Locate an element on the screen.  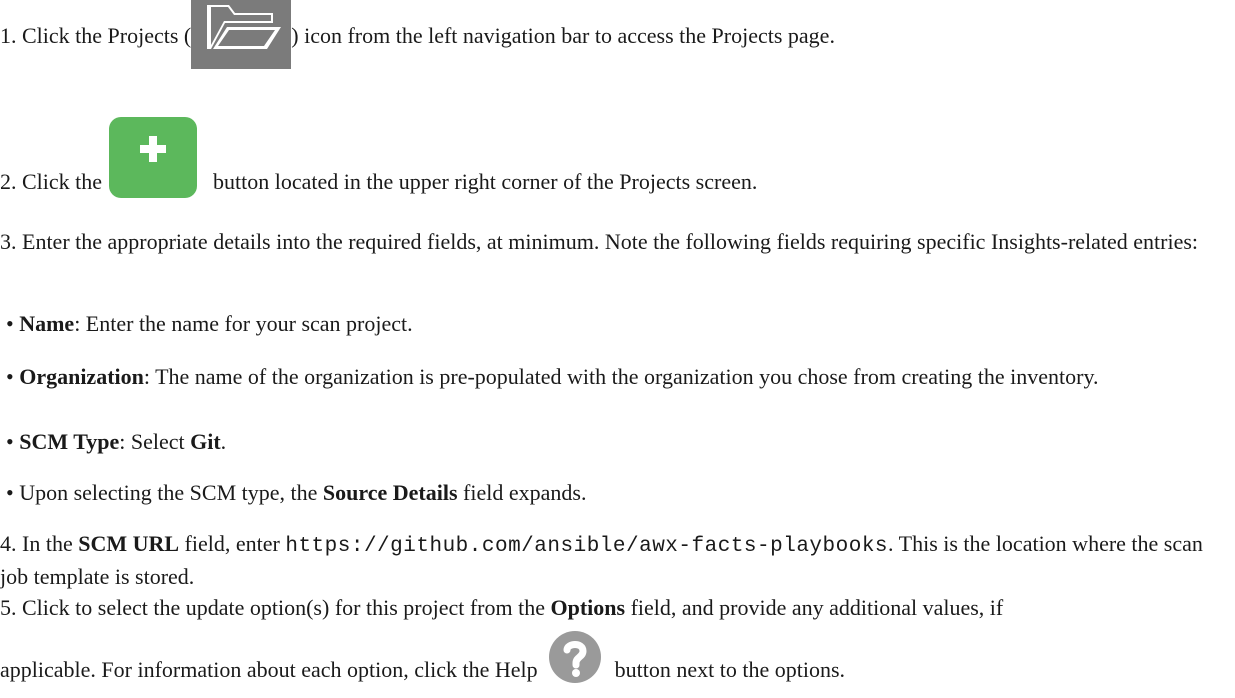
bullet-scm-type-value: Git is located at coordinates (205, 441).